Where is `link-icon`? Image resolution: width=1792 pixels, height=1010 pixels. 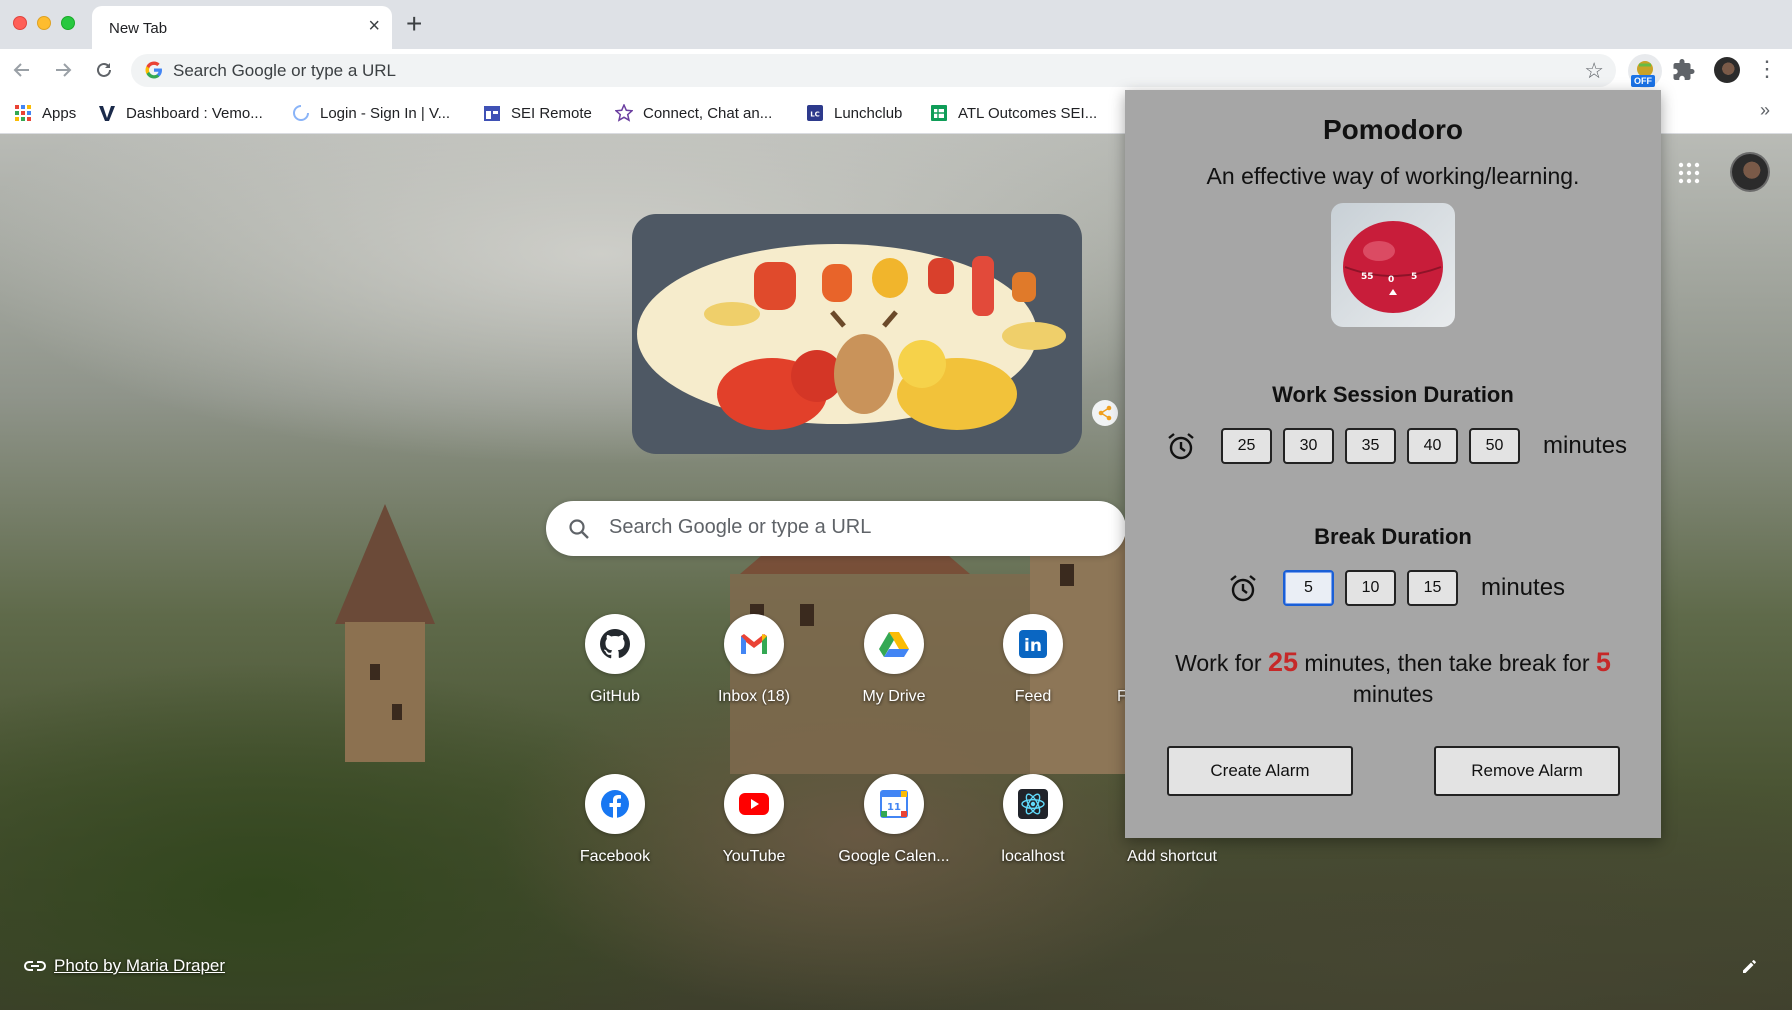
link-icon is located at coordinates (35, 966).